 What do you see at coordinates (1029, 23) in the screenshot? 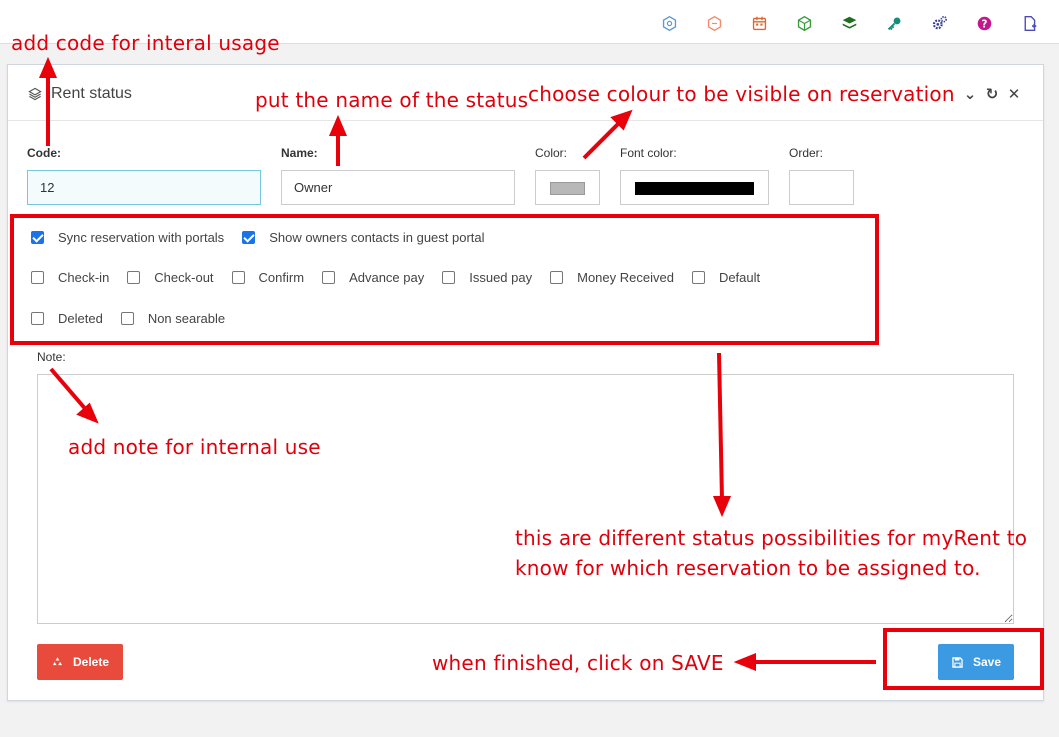
I see `new-document-icon` at bounding box center [1029, 23].